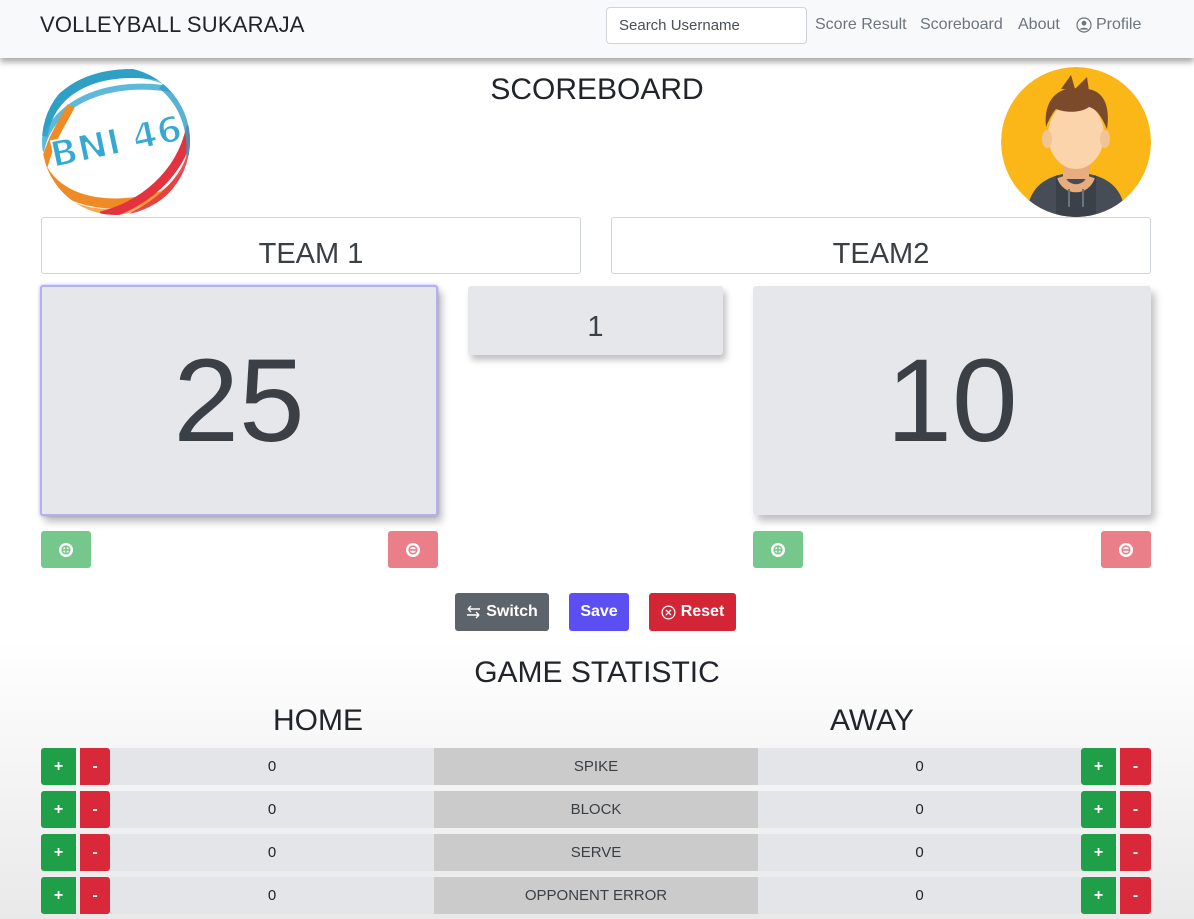 The height and width of the screenshot is (919, 1194). I want to click on away-block-value: 0, so click(919, 809).